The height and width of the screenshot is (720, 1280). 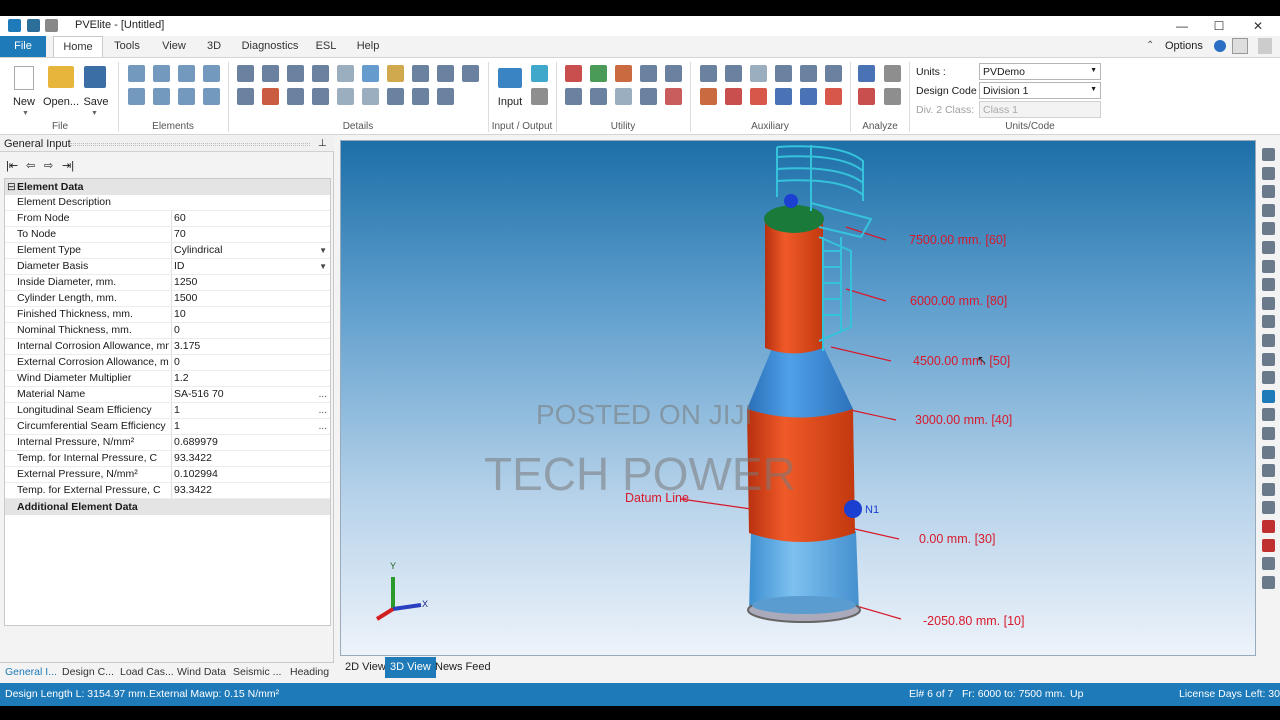 What do you see at coordinates (167, 507) in the screenshot?
I see `category-additional-element-data: Additional Element Data` at bounding box center [167, 507].